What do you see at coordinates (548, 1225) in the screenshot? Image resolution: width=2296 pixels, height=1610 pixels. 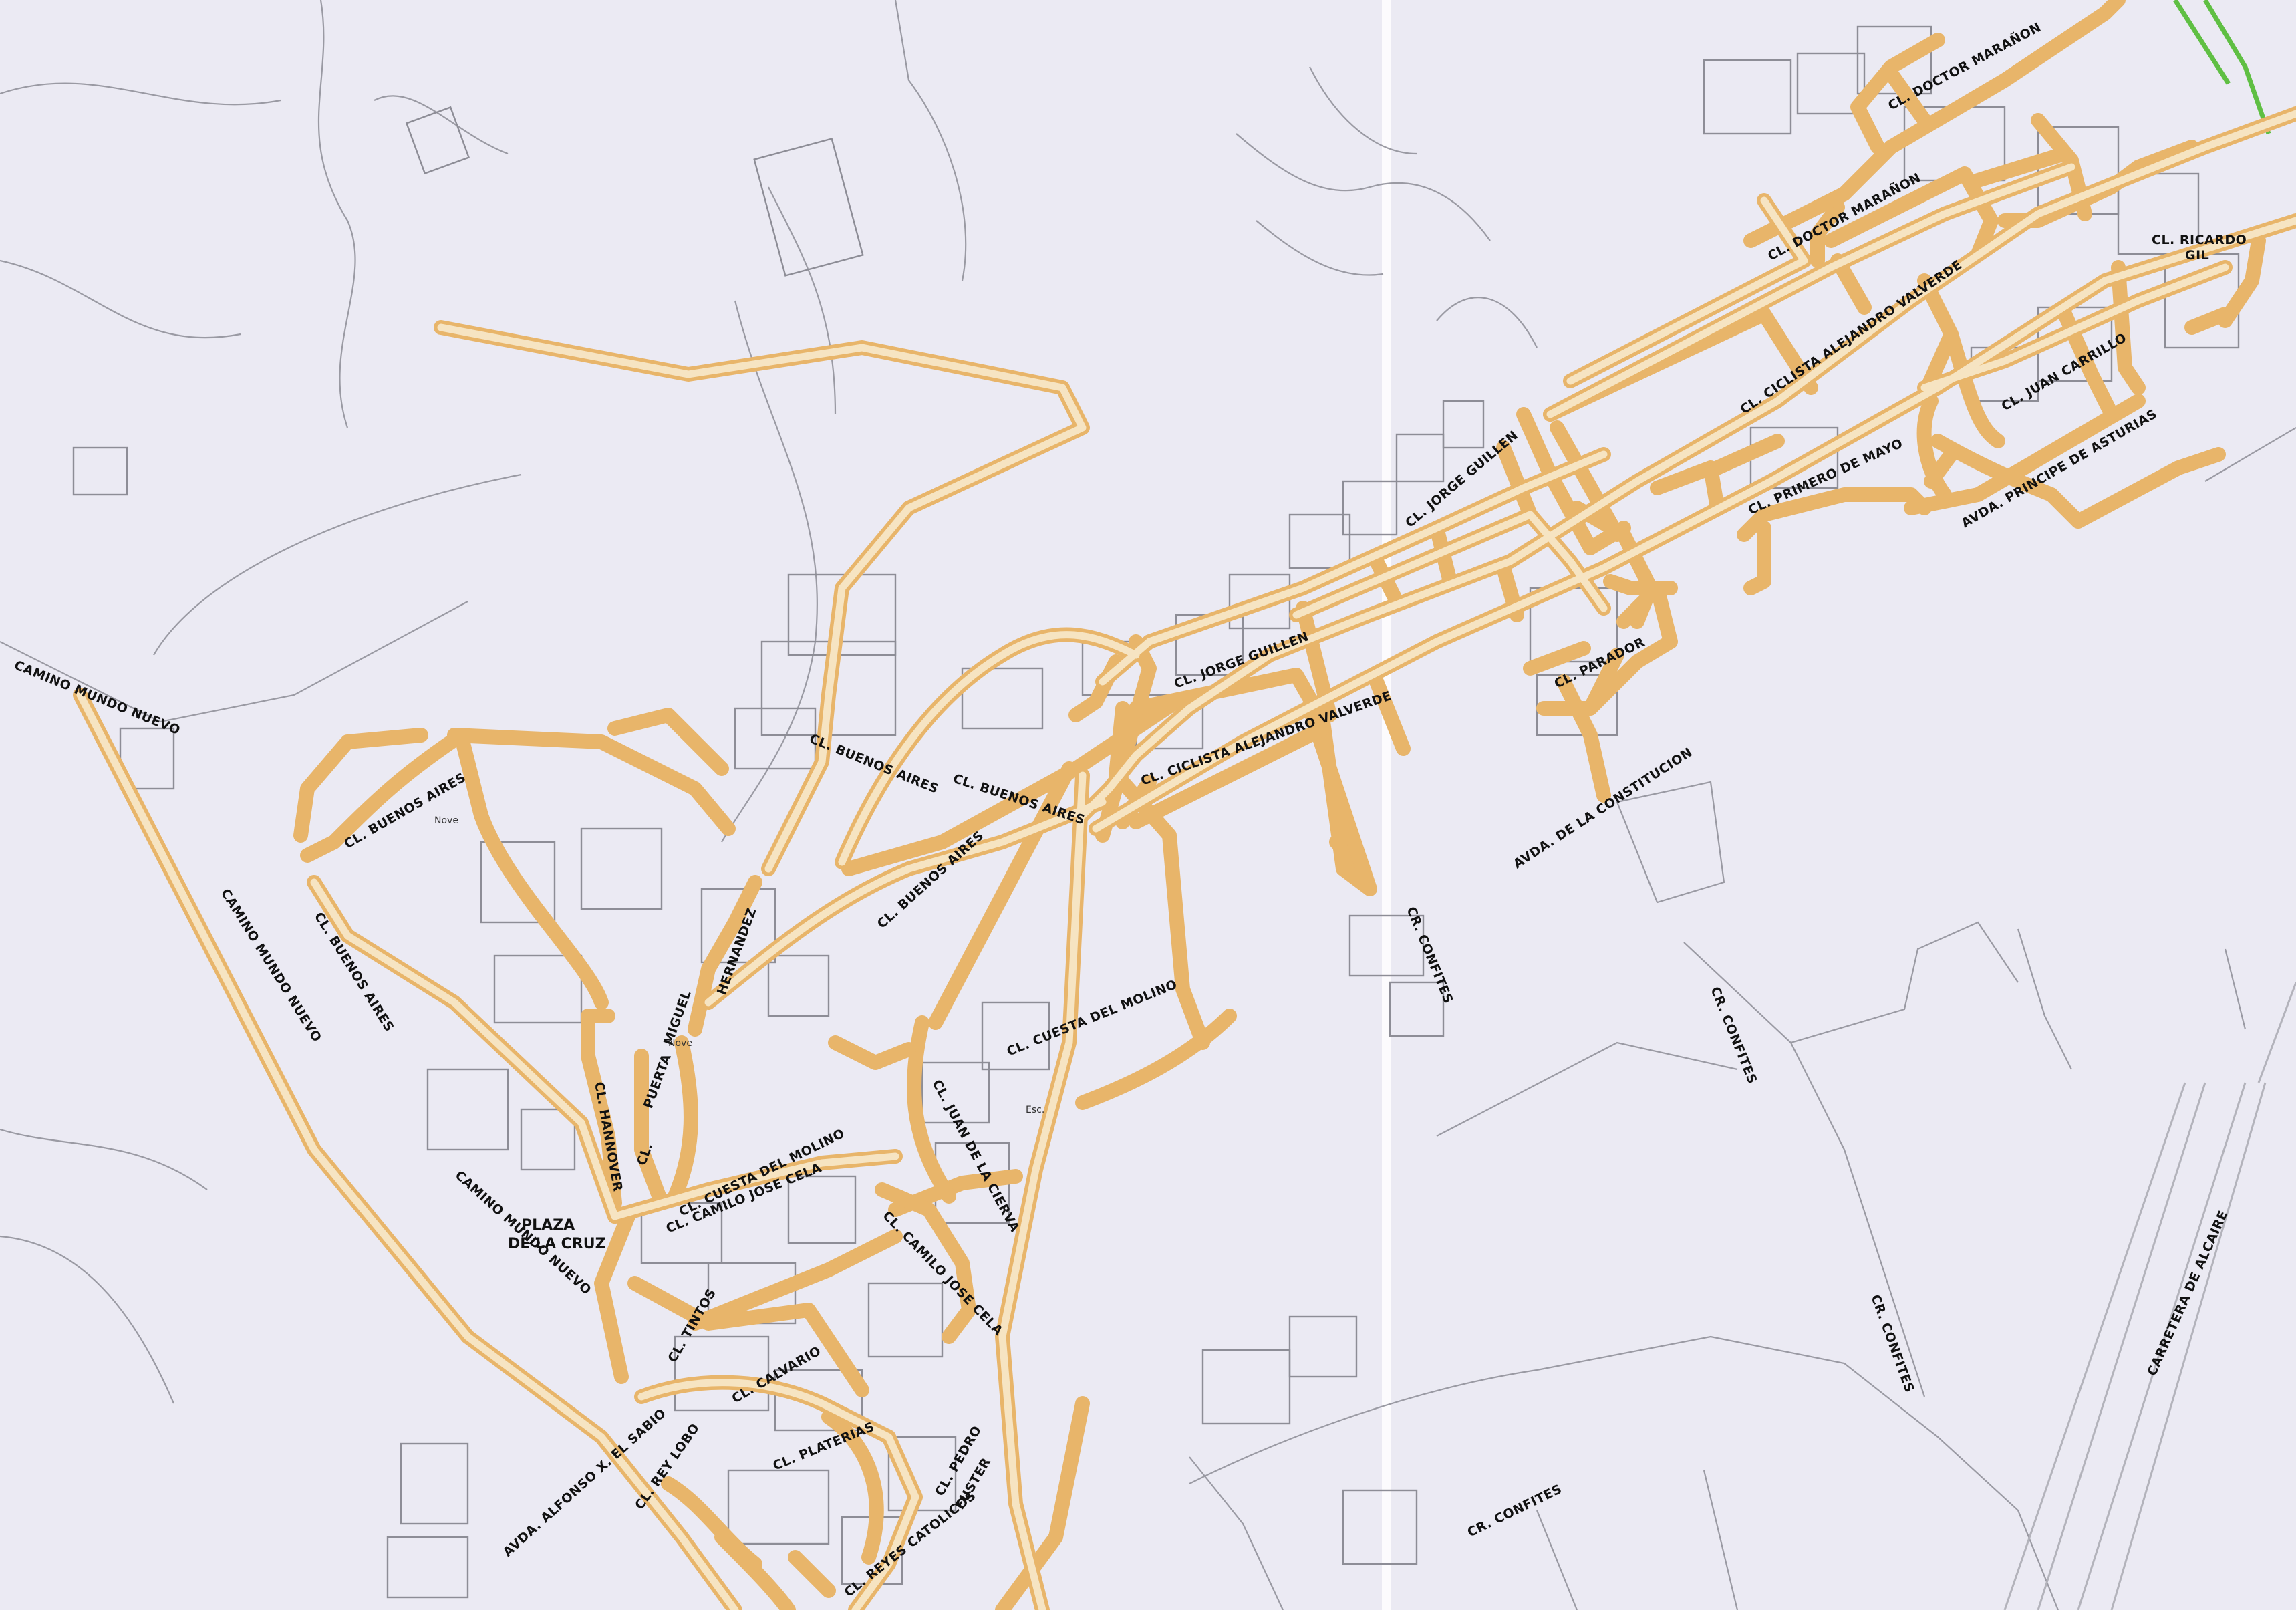 I see `label-plaza: PLAZA` at bounding box center [548, 1225].